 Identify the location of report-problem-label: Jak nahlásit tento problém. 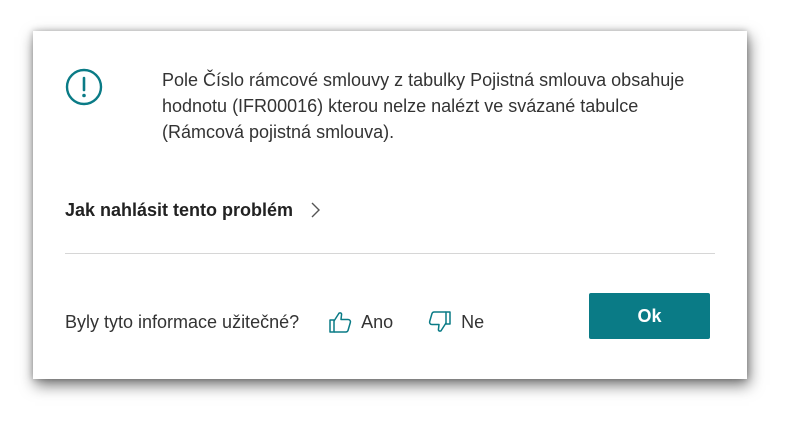
(179, 209).